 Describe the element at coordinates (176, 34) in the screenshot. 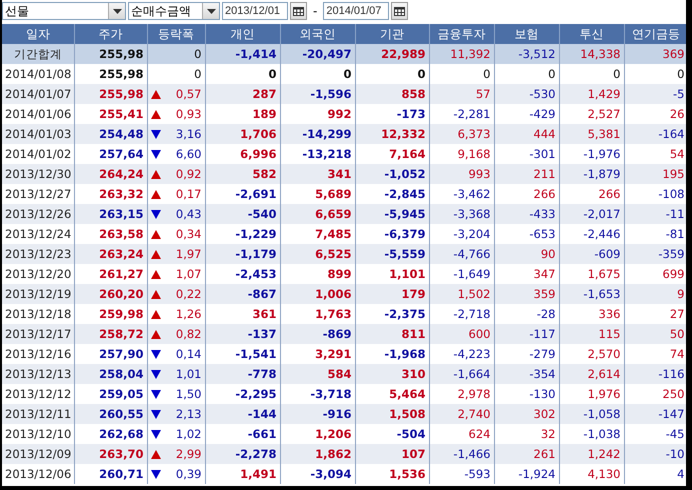

I see `column-header: 등락폭` at that location.